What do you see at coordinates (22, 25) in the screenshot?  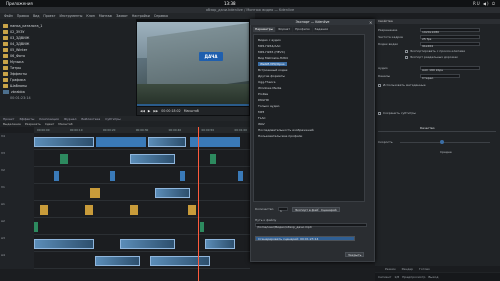 I see `bin-item: папка_каталога_1` at bounding box center [22, 25].